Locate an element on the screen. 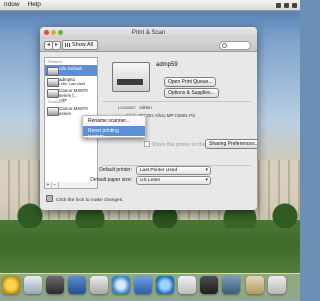 The image size is (320, 301). paper-size-label: Default paper size: is located at coordinates (111, 180).